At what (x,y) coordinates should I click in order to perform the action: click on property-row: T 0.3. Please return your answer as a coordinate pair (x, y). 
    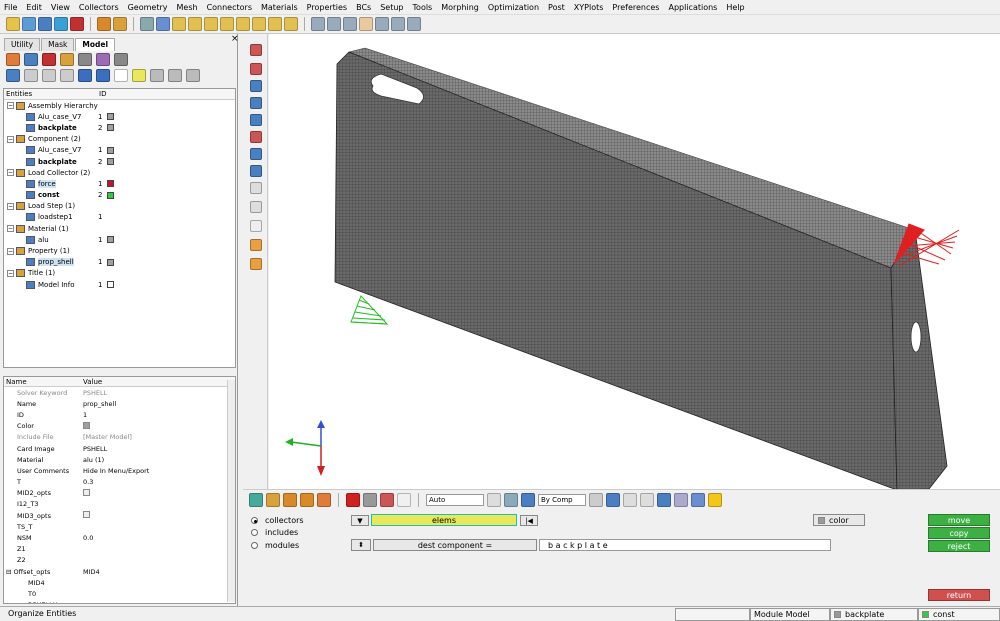
    Looking at the image, I should click on (119, 482).